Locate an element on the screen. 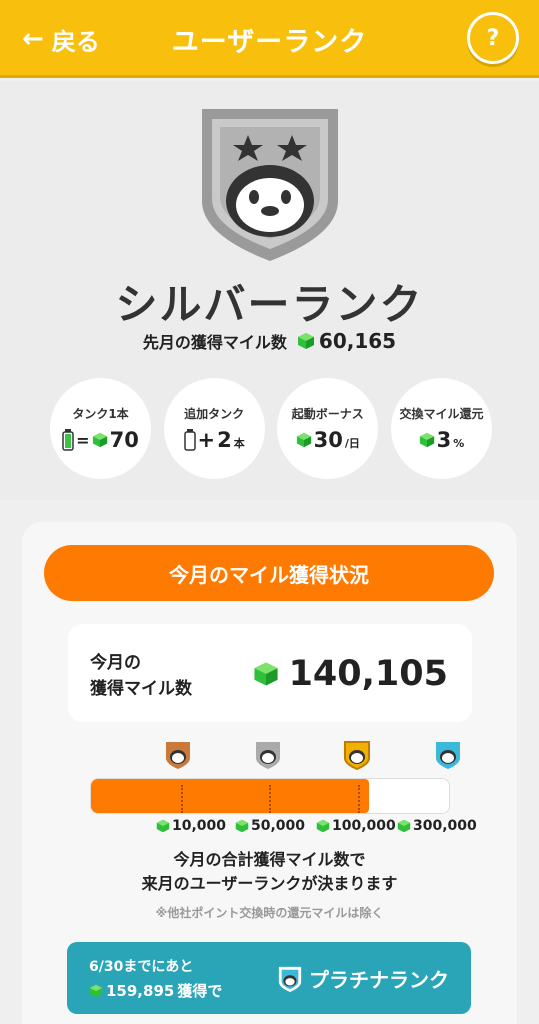 This screenshot has height=1024, width=539. perk-exchange-return: 交換マイル還元 3 % is located at coordinates (441, 428).